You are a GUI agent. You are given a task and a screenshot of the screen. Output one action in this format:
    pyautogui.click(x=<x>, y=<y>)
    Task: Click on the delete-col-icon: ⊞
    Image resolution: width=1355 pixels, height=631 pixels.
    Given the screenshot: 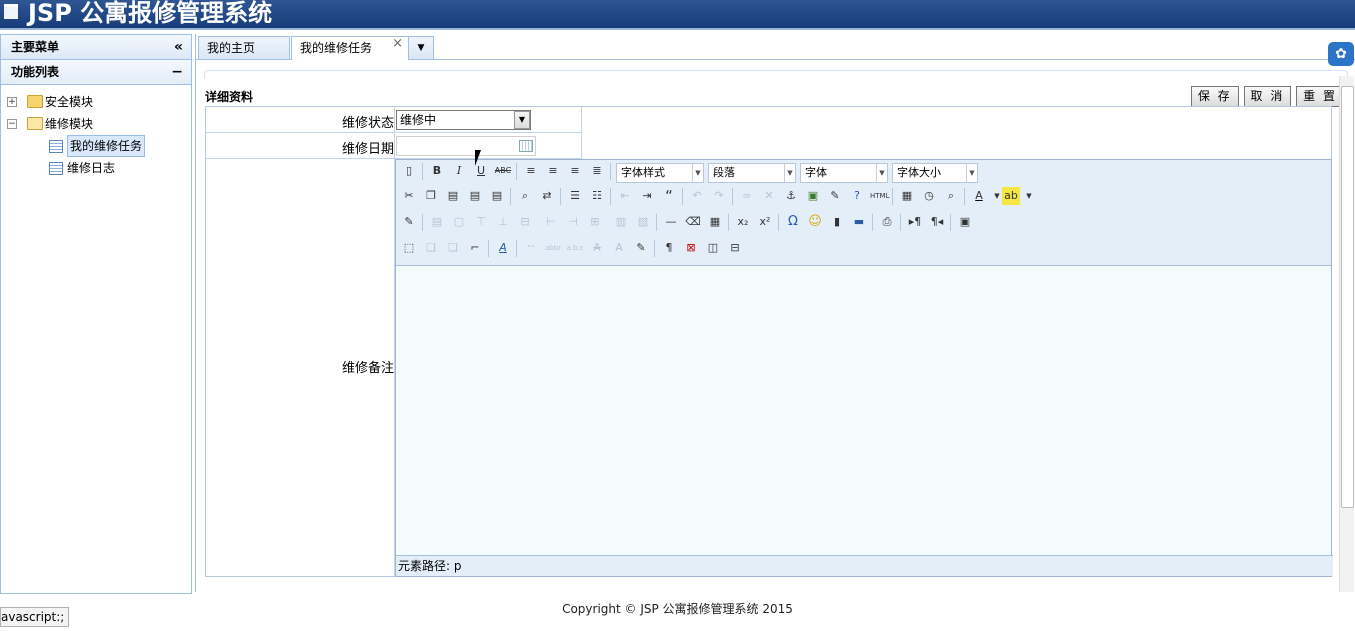 What is the action you would take?
    pyautogui.click(x=595, y=222)
    